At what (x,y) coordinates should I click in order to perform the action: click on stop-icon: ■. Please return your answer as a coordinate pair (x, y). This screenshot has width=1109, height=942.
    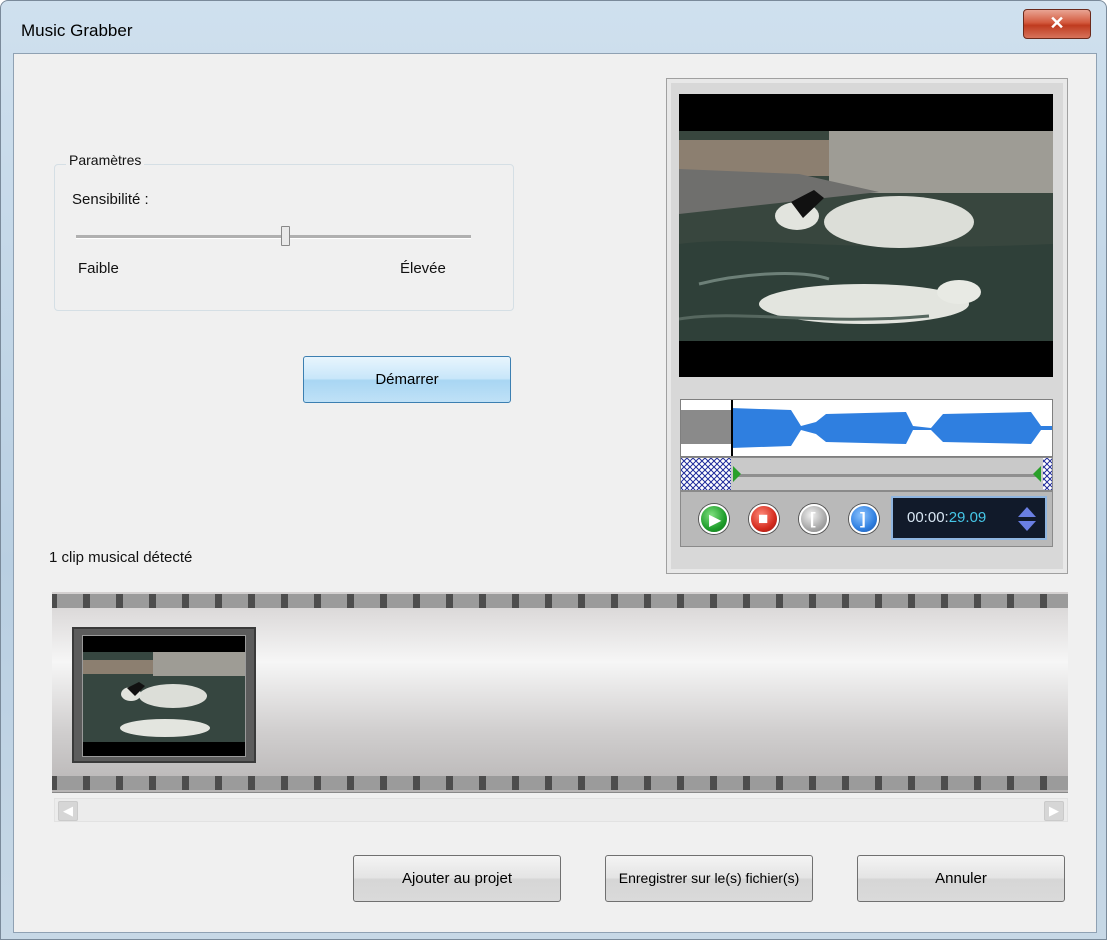
    Looking at the image, I should click on (763, 518).